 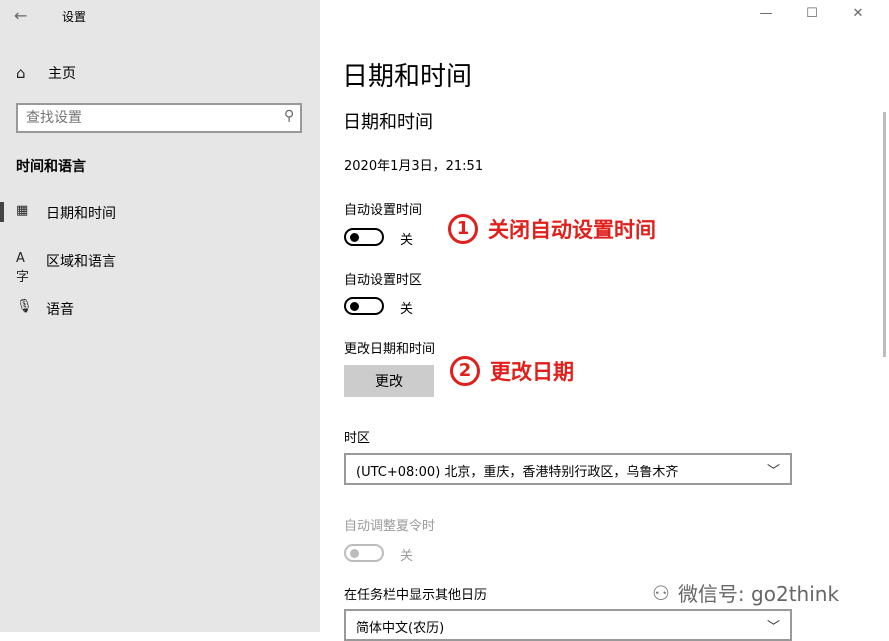 I want to click on dst-state: 关, so click(x=407, y=556).